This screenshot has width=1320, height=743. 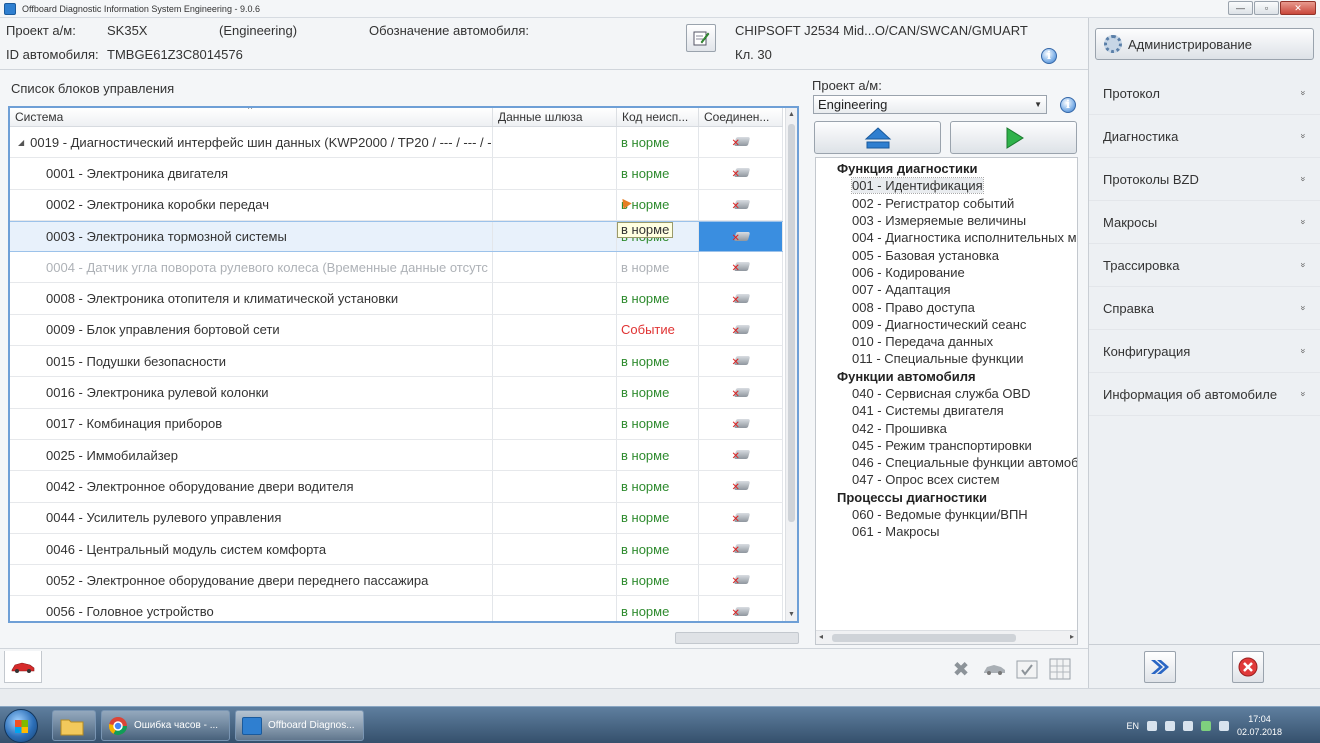 I want to click on tree-horizontal-scrollbar: ◂ ▸, so click(x=946, y=637).